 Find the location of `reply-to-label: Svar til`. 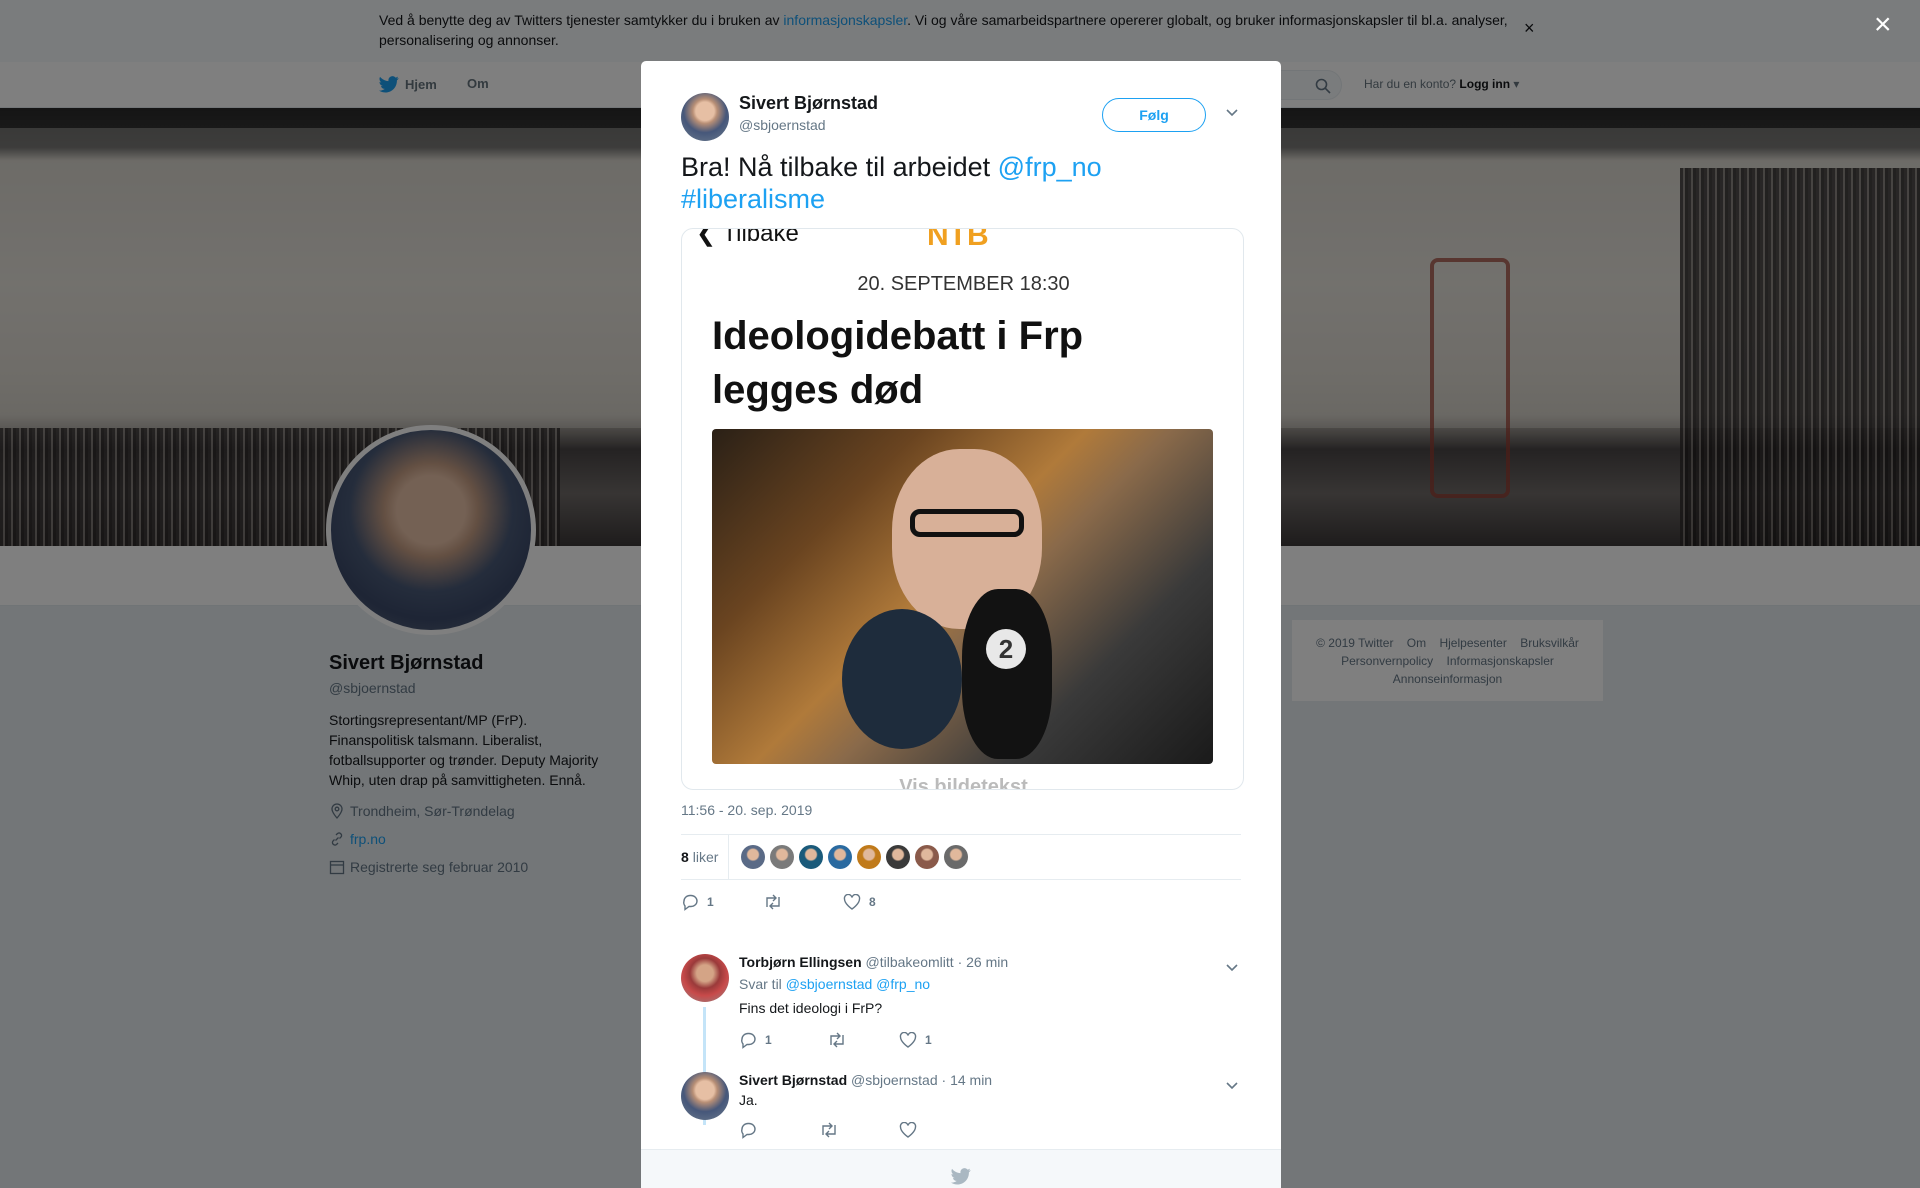

reply-to-label: Svar til is located at coordinates (760, 984).